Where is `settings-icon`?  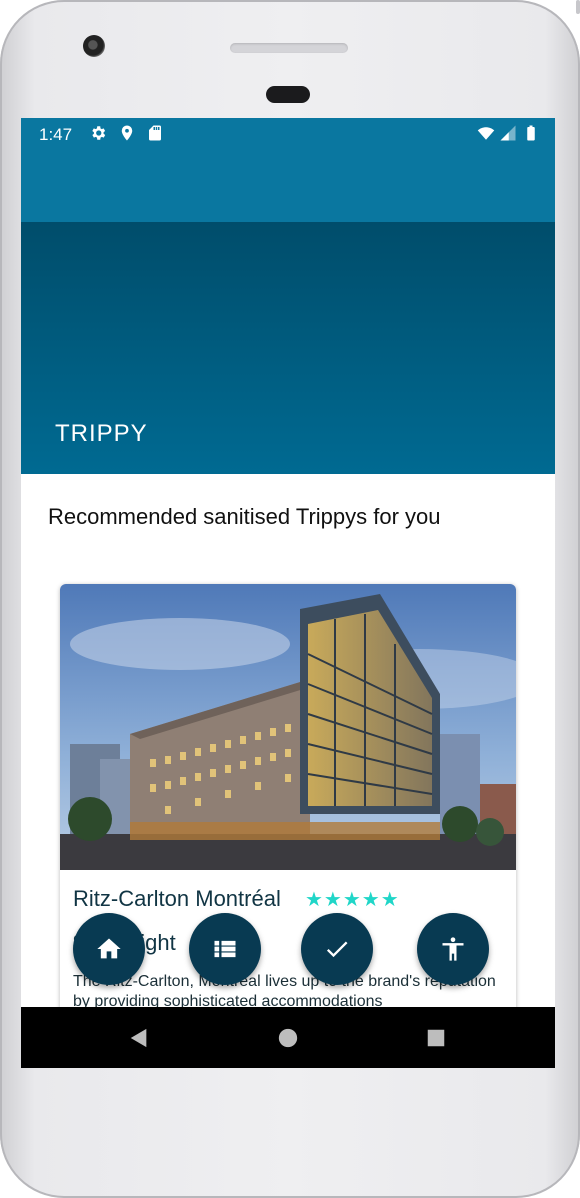 settings-icon is located at coordinates (99, 133).